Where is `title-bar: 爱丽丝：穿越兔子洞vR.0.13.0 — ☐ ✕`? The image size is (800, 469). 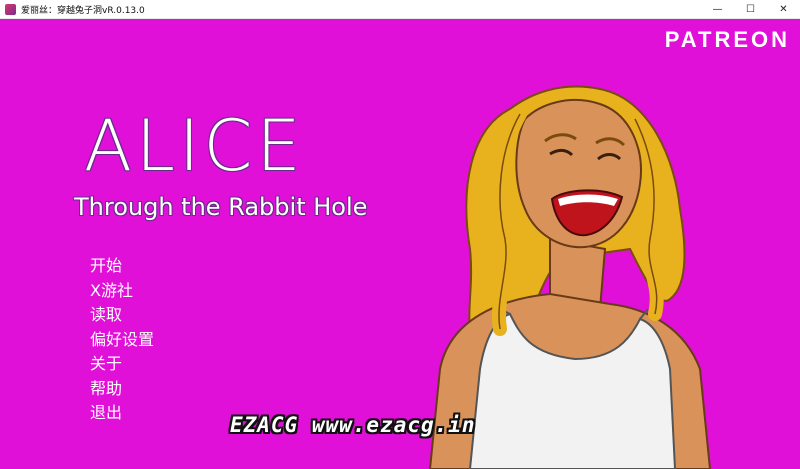 title-bar: 爱丽丝：穿越兔子洞vR.0.13.0 — ☐ ✕ is located at coordinates (400, 9).